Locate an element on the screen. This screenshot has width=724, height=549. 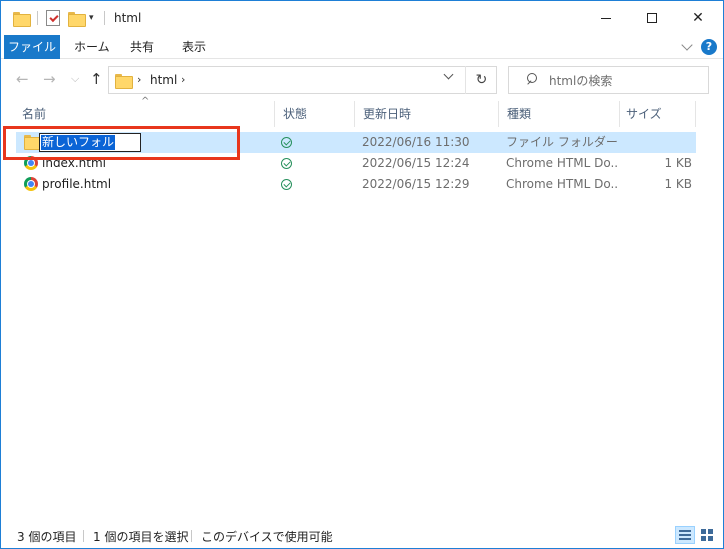
refresh-icon: ↻ is located at coordinates (481, 80).